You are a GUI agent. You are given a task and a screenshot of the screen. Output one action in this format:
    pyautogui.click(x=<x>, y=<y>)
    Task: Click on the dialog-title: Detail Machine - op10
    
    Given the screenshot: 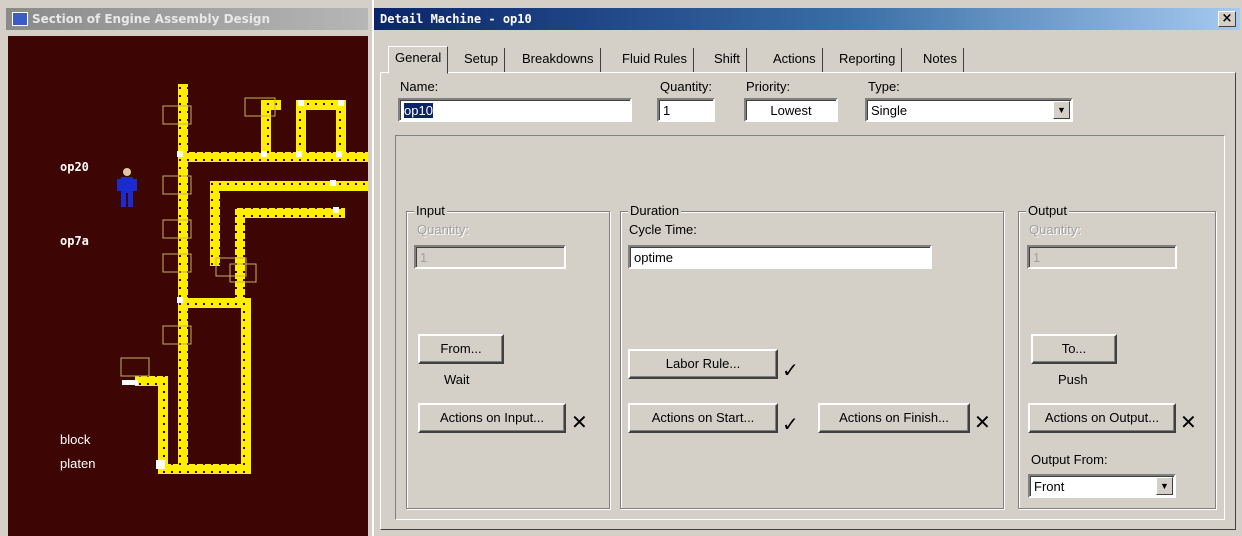 What is the action you would take?
    pyautogui.click(x=456, y=19)
    